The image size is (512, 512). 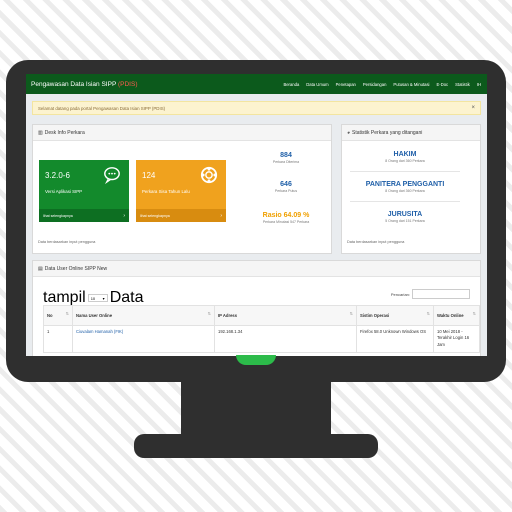 What do you see at coordinates (58, 339) in the screenshot?
I see `cell-no: 1` at bounding box center [58, 339].